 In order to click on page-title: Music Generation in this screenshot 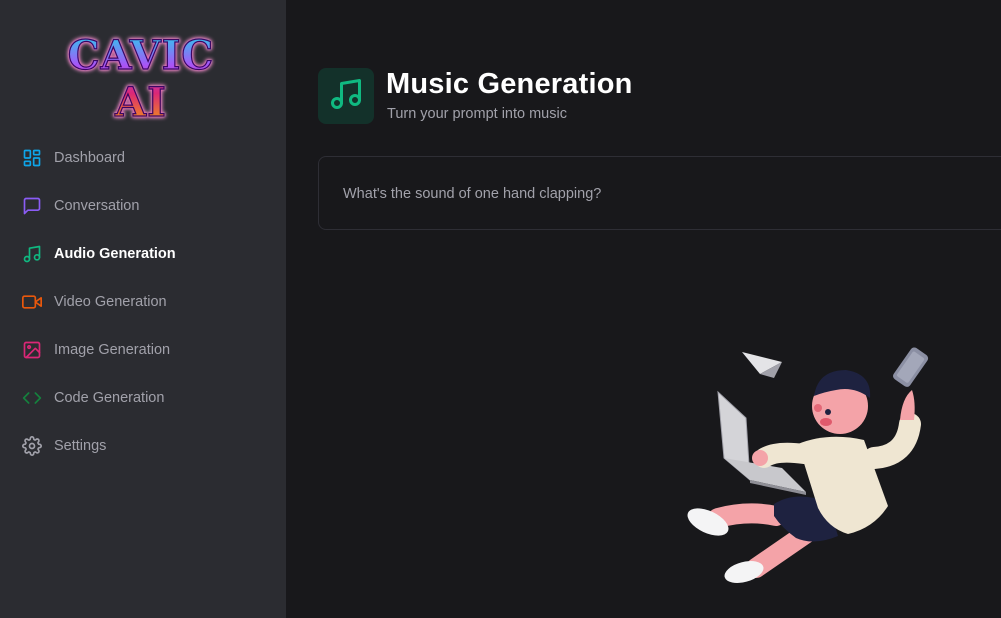, I will do `click(509, 84)`.